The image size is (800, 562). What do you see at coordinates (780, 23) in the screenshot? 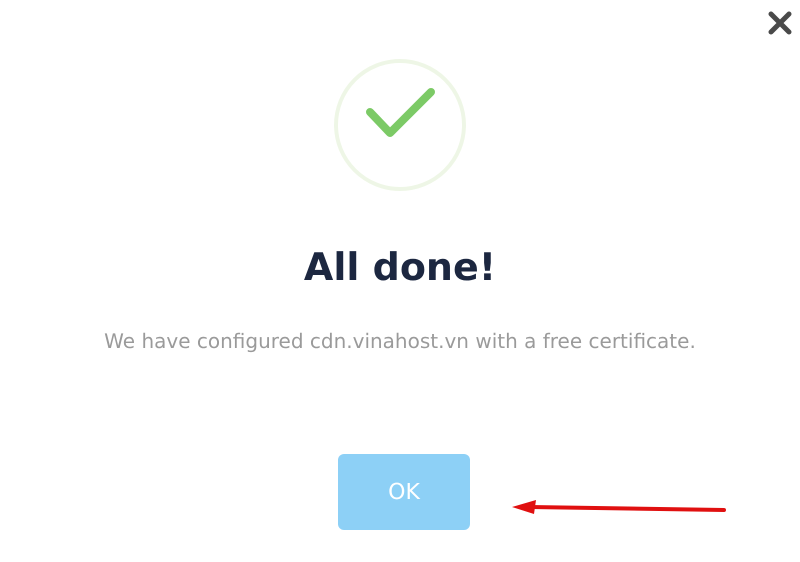
I see `close-icon` at bounding box center [780, 23].